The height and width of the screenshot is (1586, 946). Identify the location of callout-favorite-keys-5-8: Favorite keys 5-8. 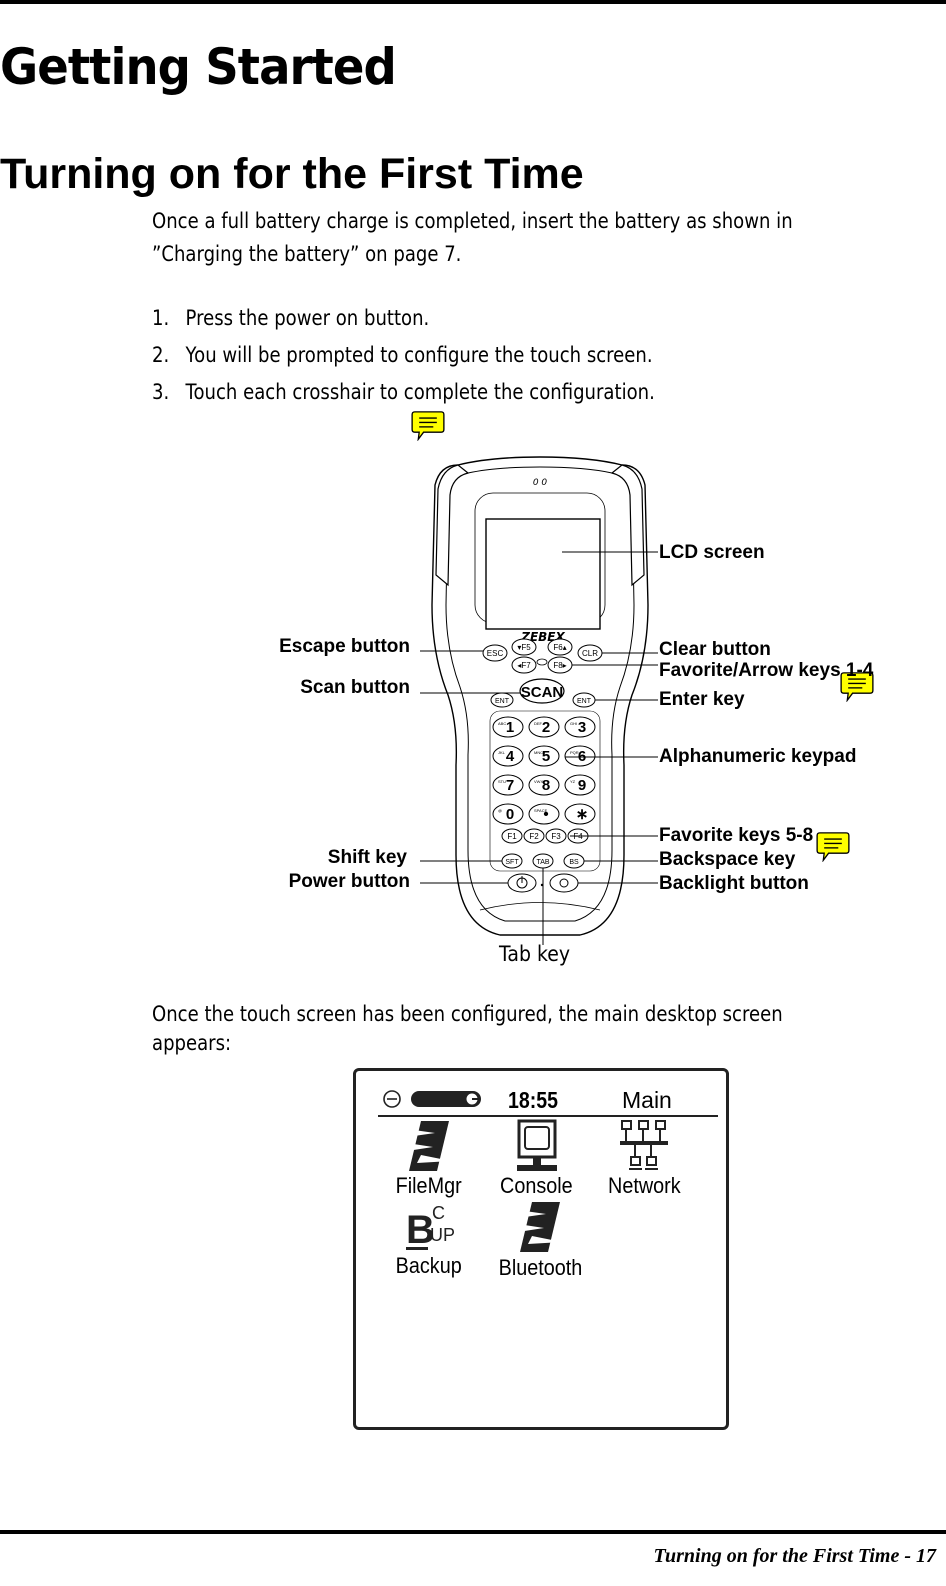
(736, 835).